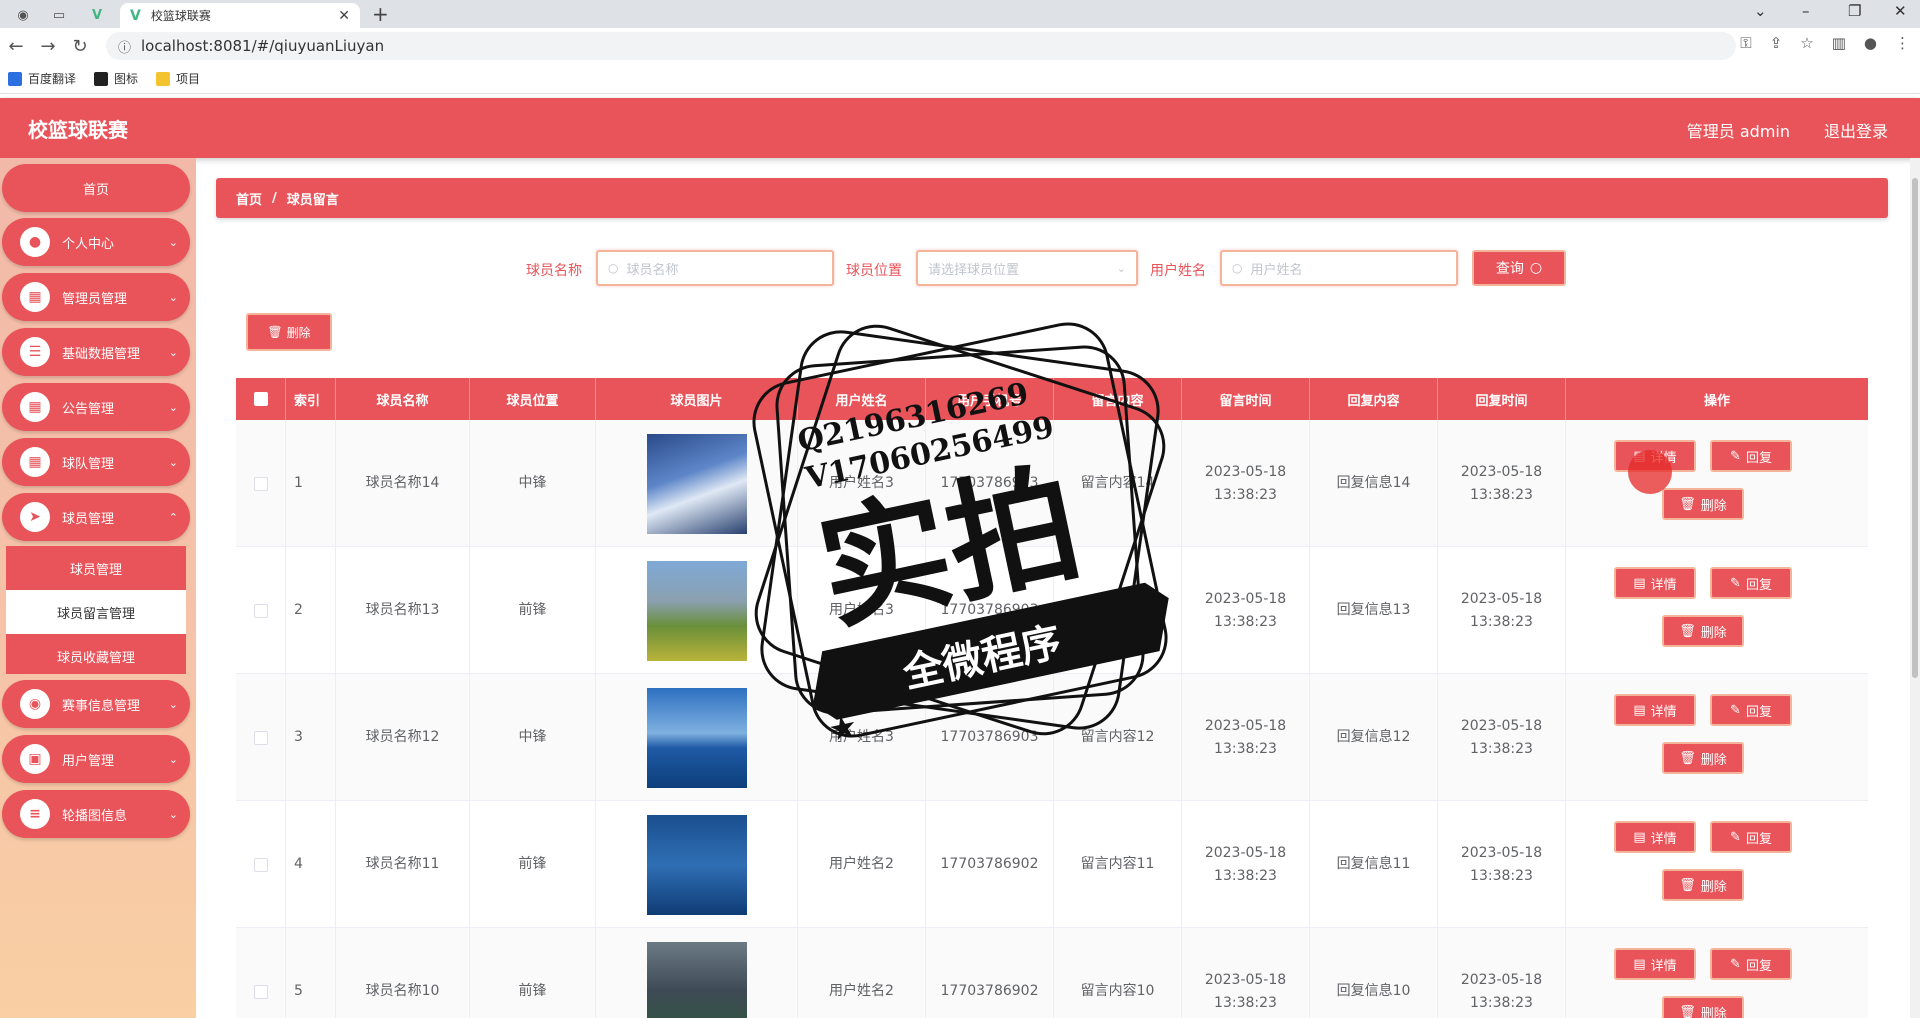  What do you see at coordinates (96, 612) in the screenshot?
I see `submenu-player-message: 球员留言管理` at bounding box center [96, 612].